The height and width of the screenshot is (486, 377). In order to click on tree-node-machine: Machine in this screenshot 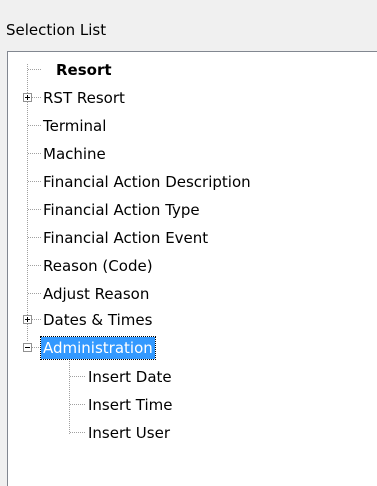, I will do `click(74, 154)`.